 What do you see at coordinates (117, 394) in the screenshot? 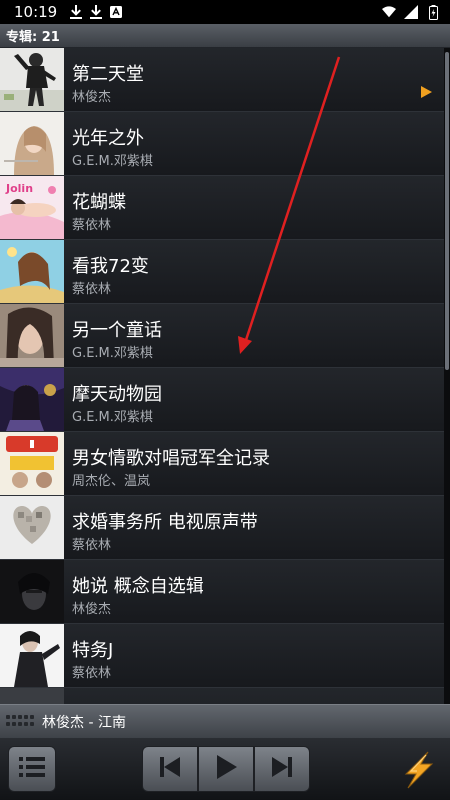
I see `album-title: 摩天动物园` at bounding box center [117, 394].